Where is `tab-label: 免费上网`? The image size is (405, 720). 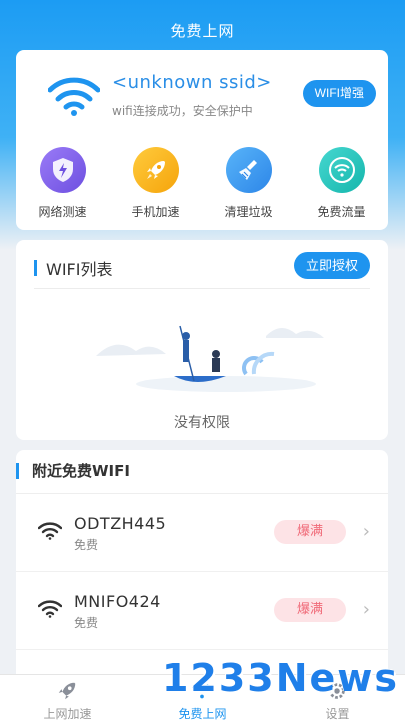 tab-label: 免费上网 is located at coordinates (202, 713).